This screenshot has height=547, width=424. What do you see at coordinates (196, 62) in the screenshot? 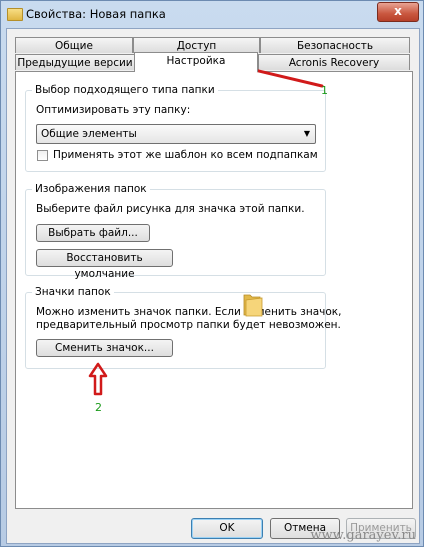
I see `tab-customize: Настройка` at bounding box center [196, 62].